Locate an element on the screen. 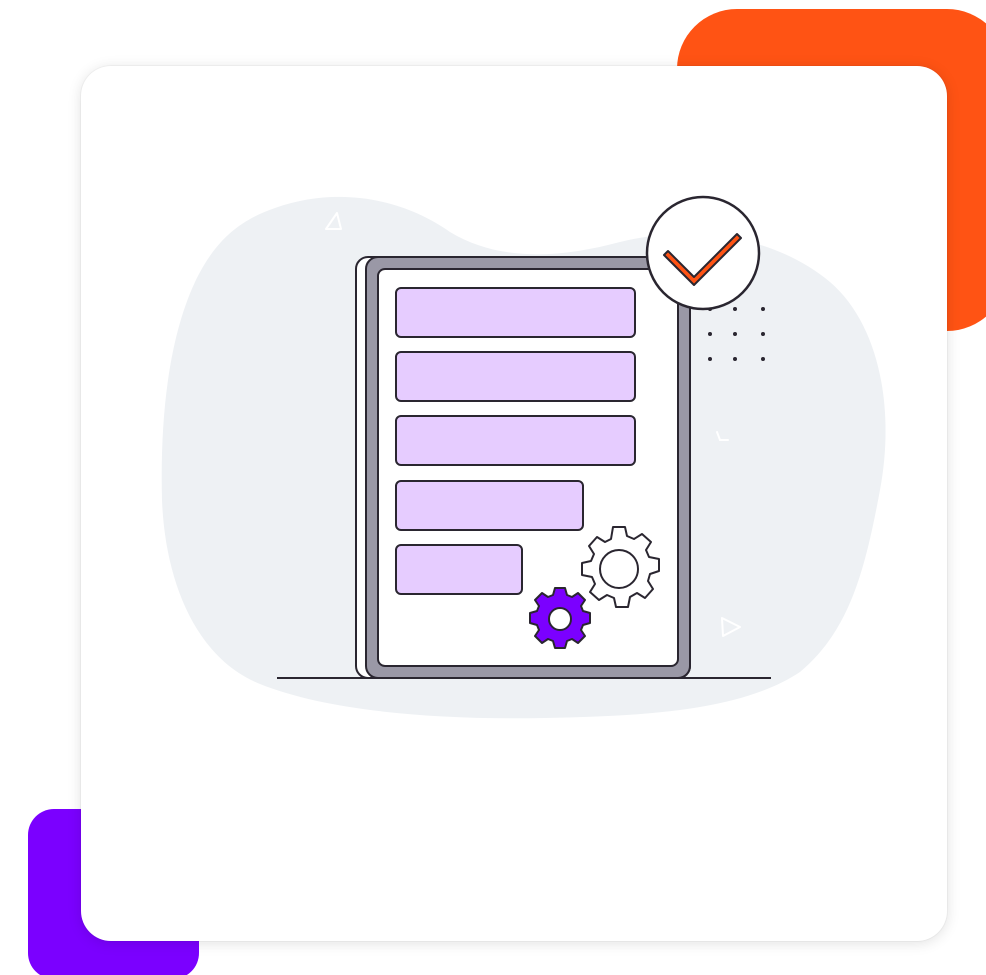  gear-icon is located at coordinates (560, 618).